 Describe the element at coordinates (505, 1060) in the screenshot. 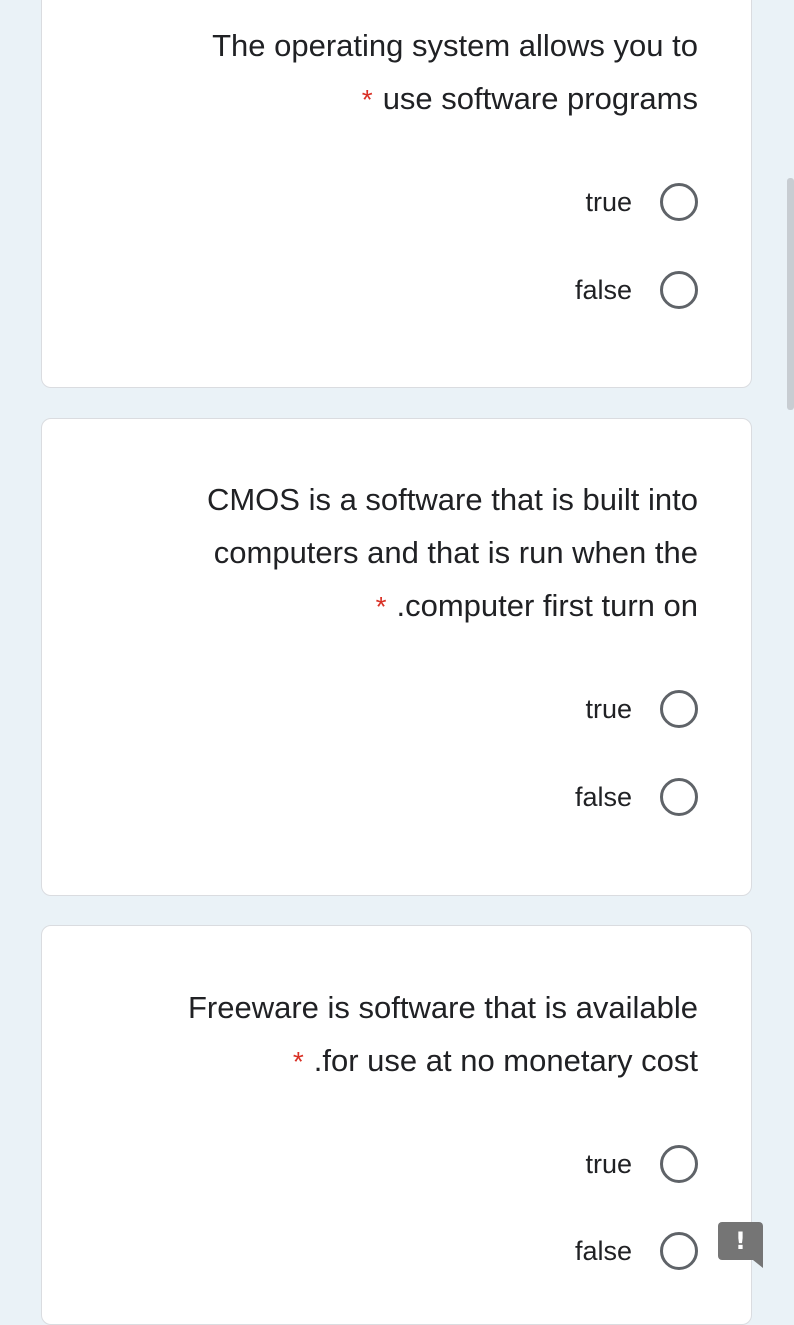

I see `question-line: .for use at no monetary cost` at that location.